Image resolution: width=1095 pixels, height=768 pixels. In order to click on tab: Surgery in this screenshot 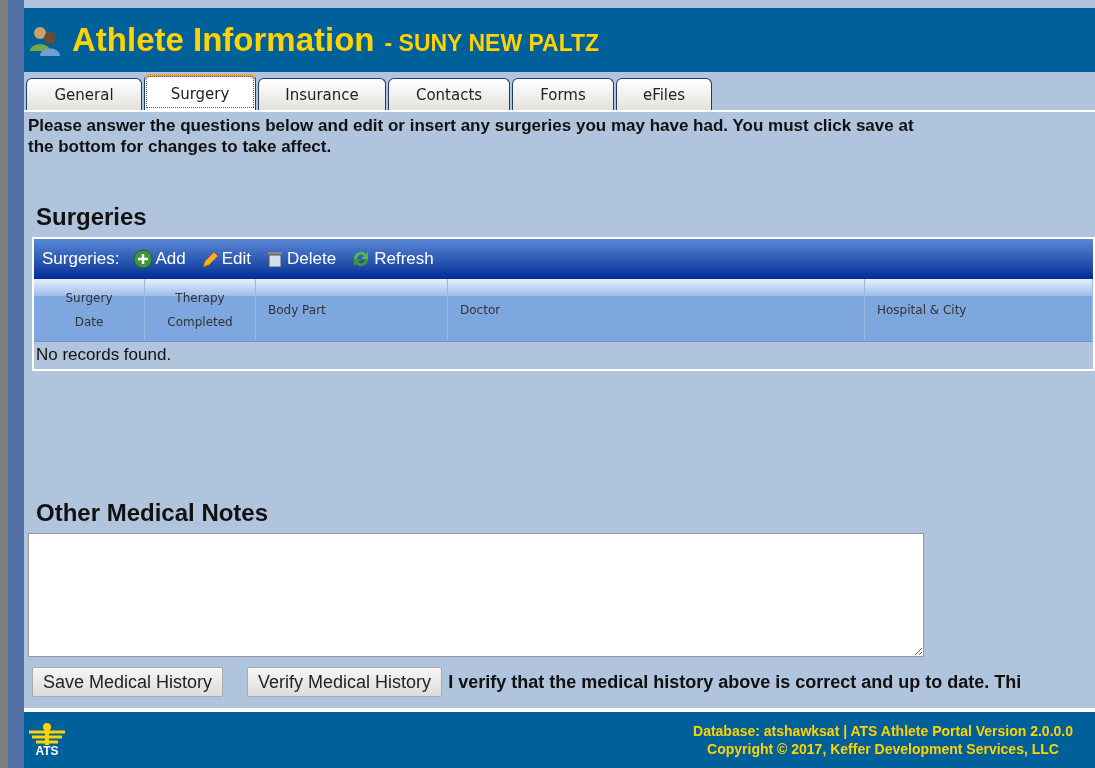, I will do `click(200, 92)`.